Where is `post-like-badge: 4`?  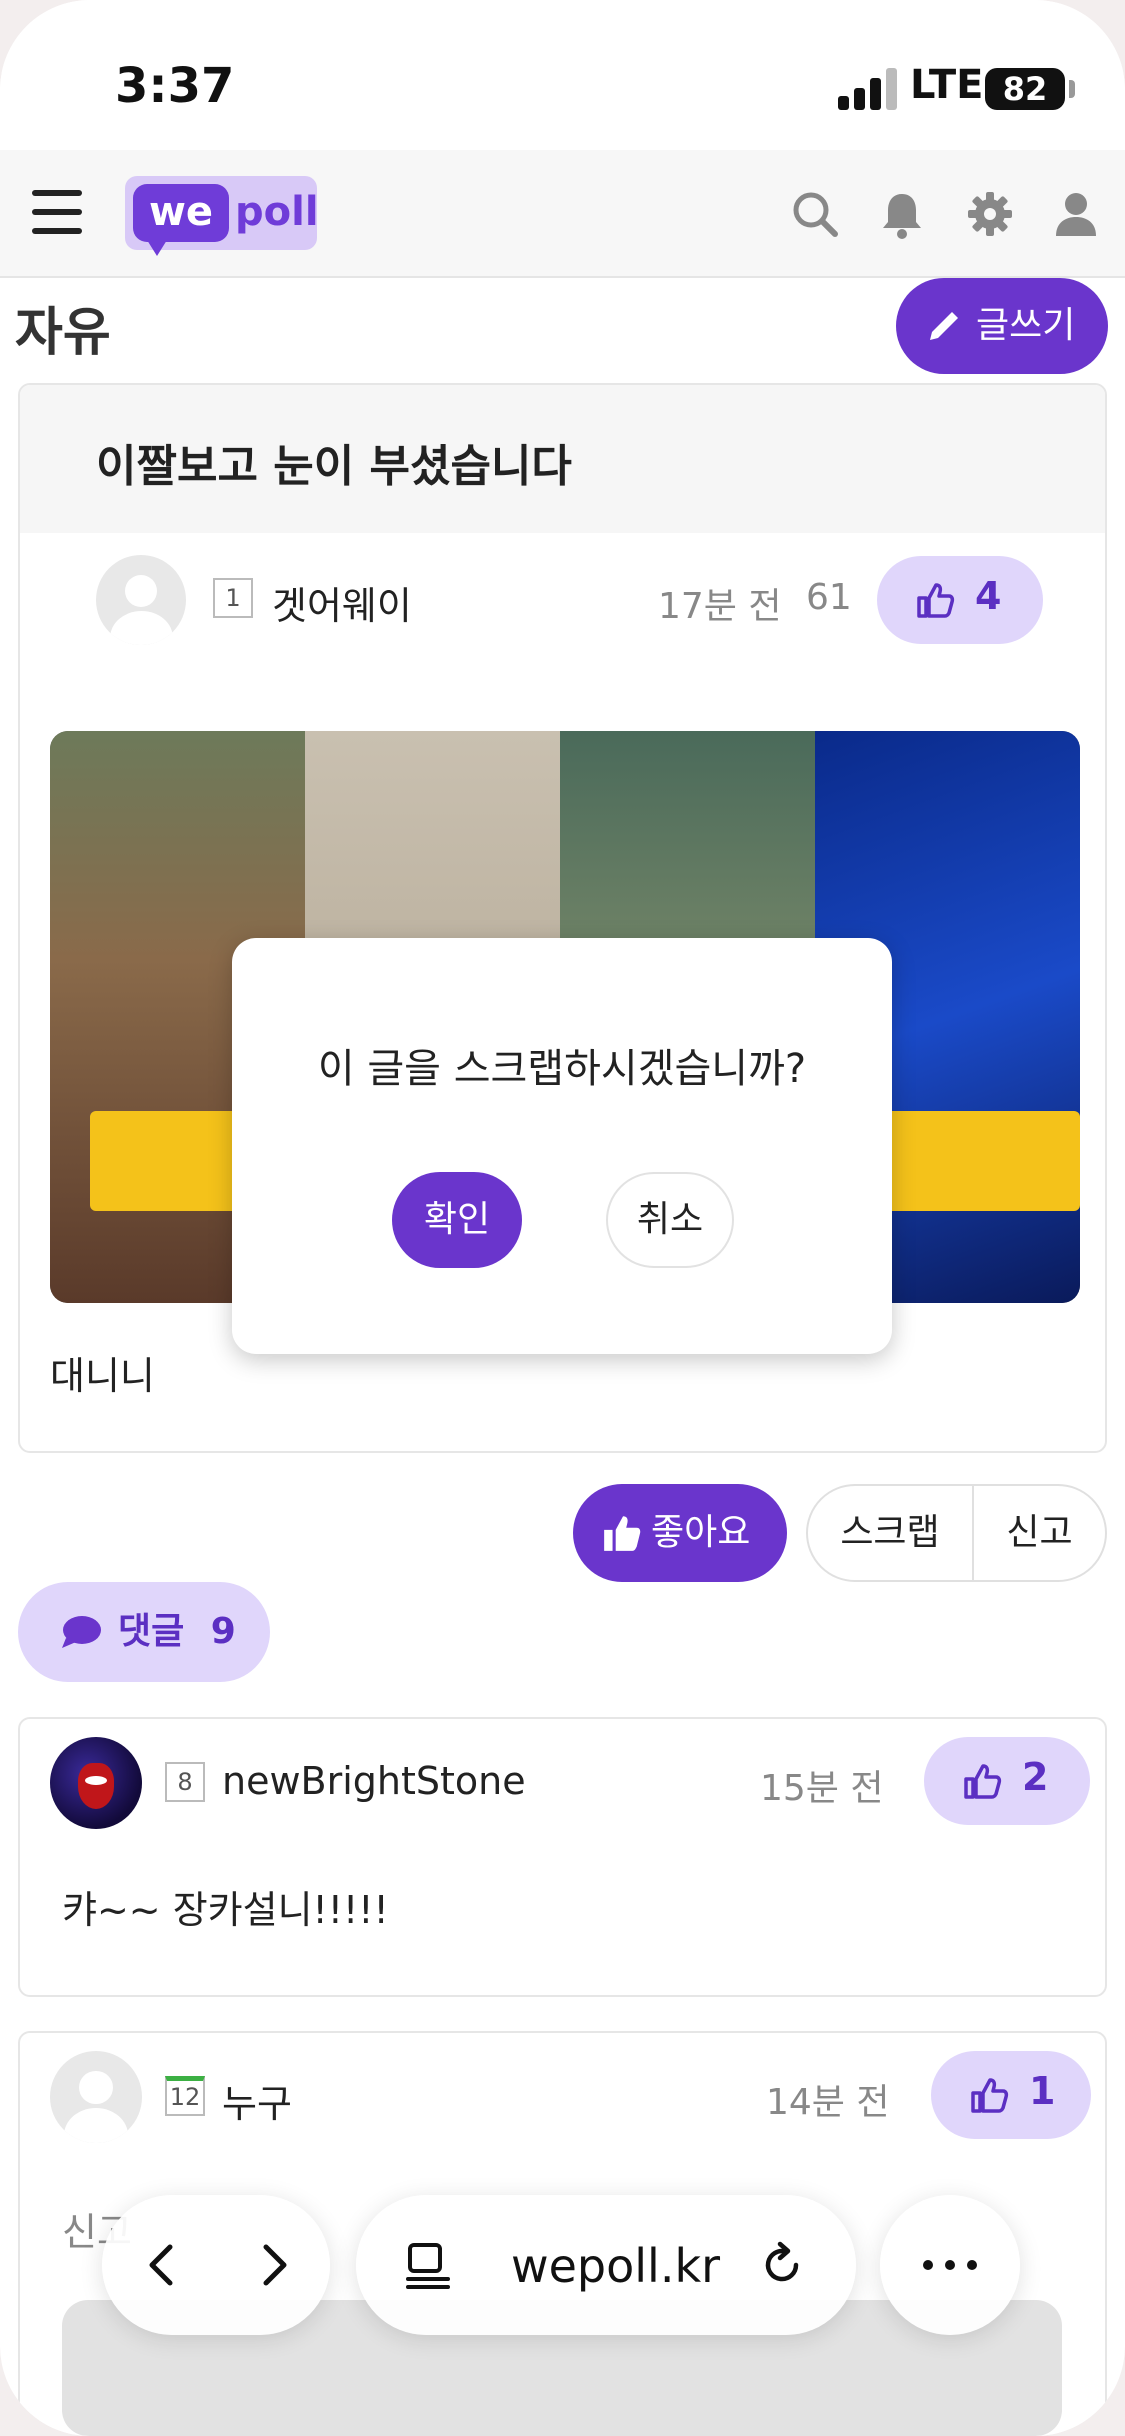 post-like-badge: 4 is located at coordinates (960, 600).